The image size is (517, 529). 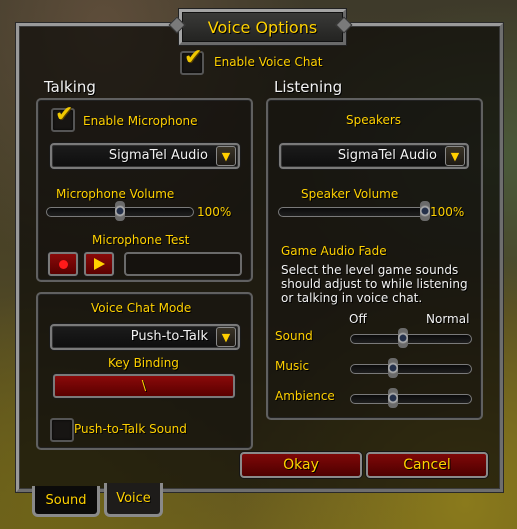 What do you see at coordinates (133, 500) in the screenshot?
I see `tab-voice: Voice` at bounding box center [133, 500].